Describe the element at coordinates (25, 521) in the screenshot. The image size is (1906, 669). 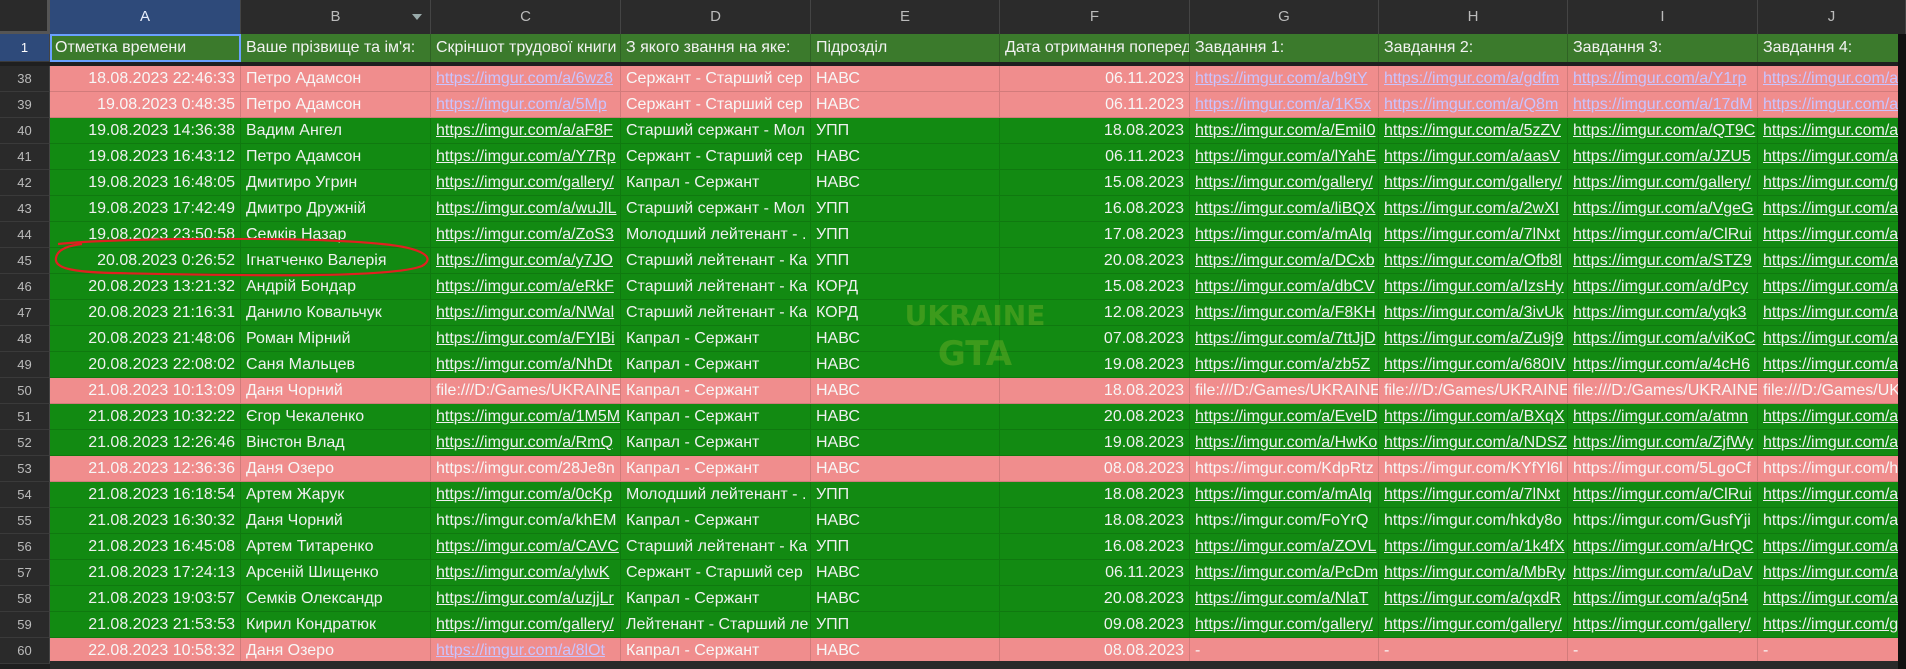
I see `row-number: 55` at that location.